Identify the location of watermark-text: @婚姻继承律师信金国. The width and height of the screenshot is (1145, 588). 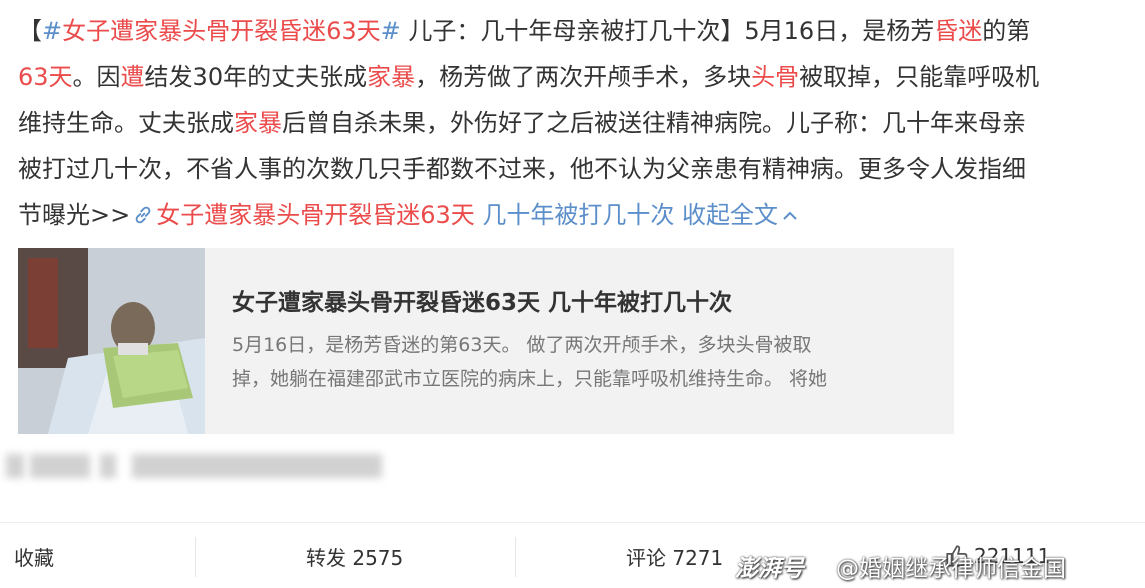
(951, 569).